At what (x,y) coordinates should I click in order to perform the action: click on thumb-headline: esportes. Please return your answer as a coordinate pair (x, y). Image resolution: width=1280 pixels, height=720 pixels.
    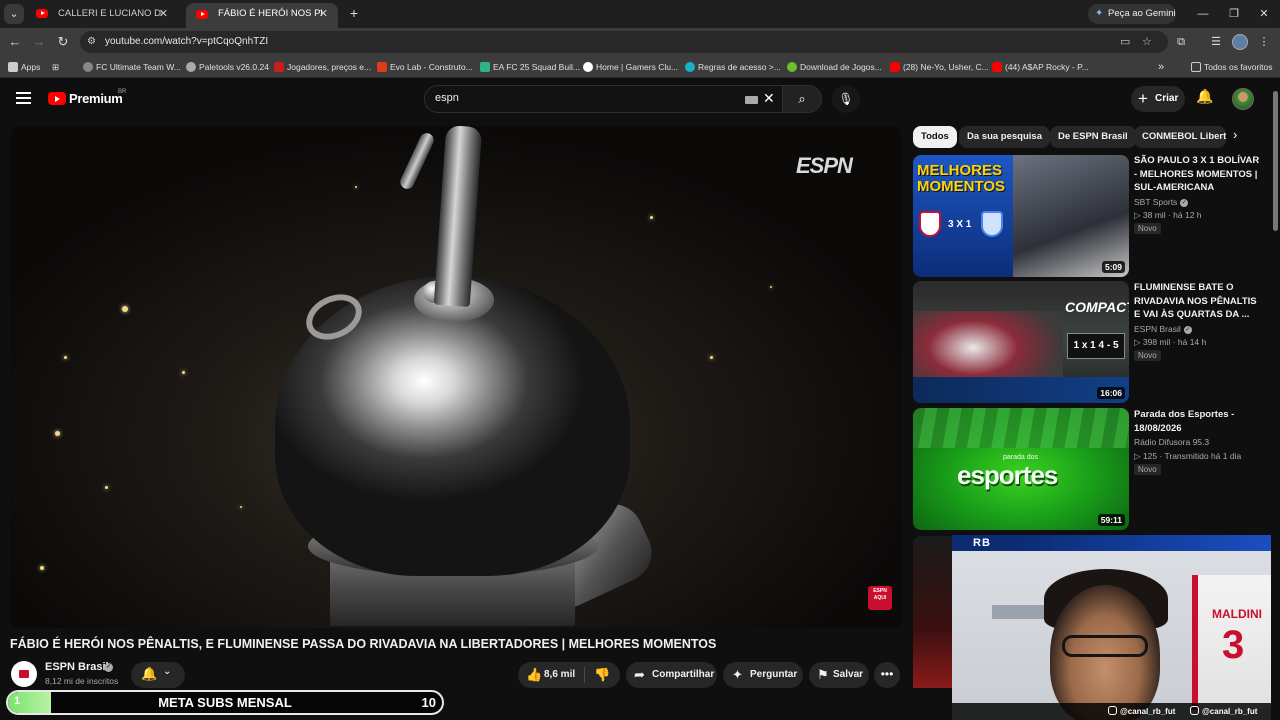
    Looking at the image, I should click on (1007, 475).